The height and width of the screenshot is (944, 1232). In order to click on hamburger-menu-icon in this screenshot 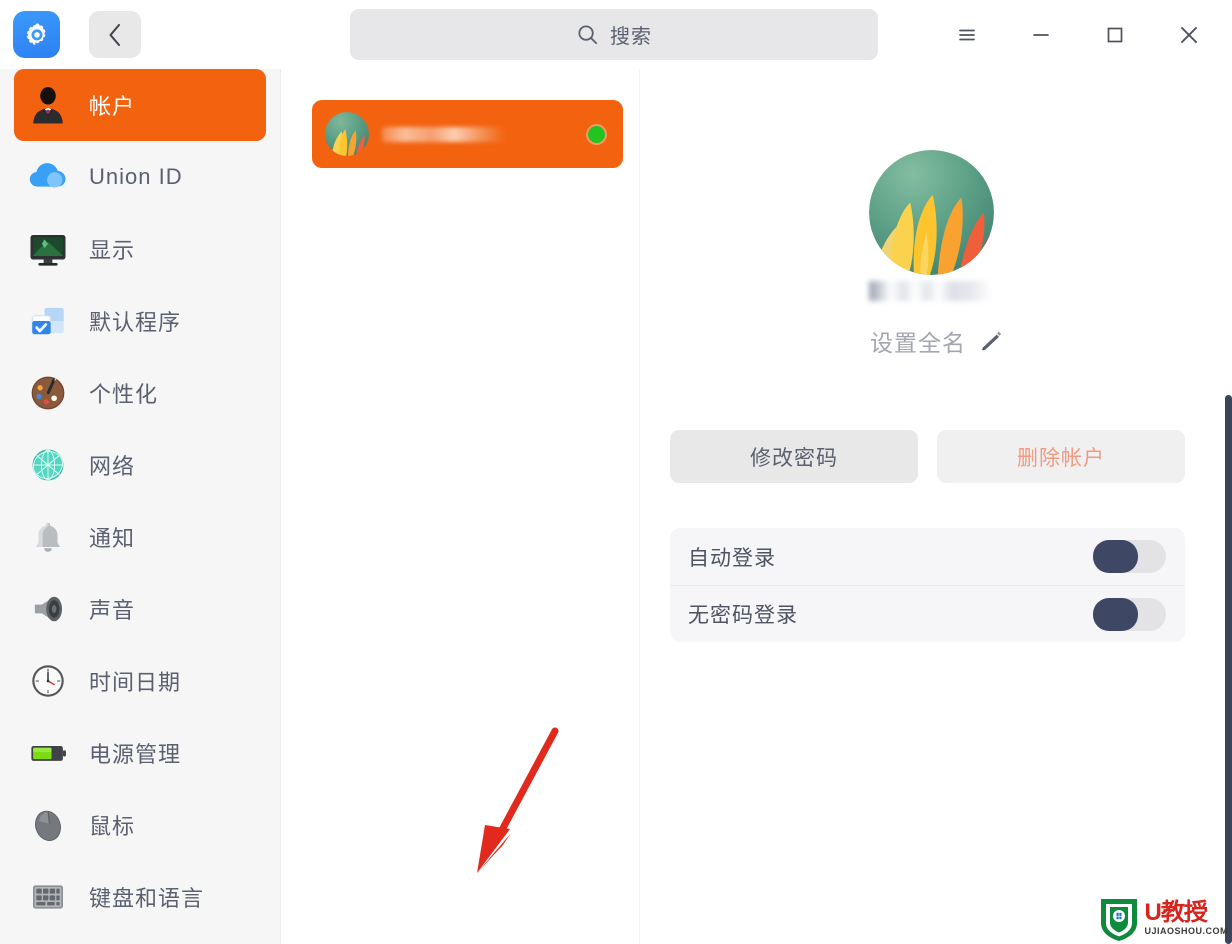, I will do `click(967, 34)`.